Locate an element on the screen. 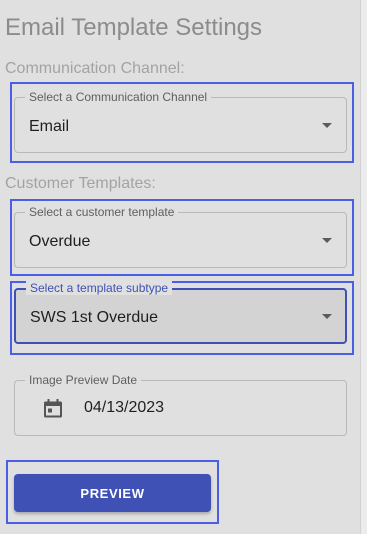 This screenshot has width=367, height=534. preview-button: PREVIEW is located at coordinates (112, 493).